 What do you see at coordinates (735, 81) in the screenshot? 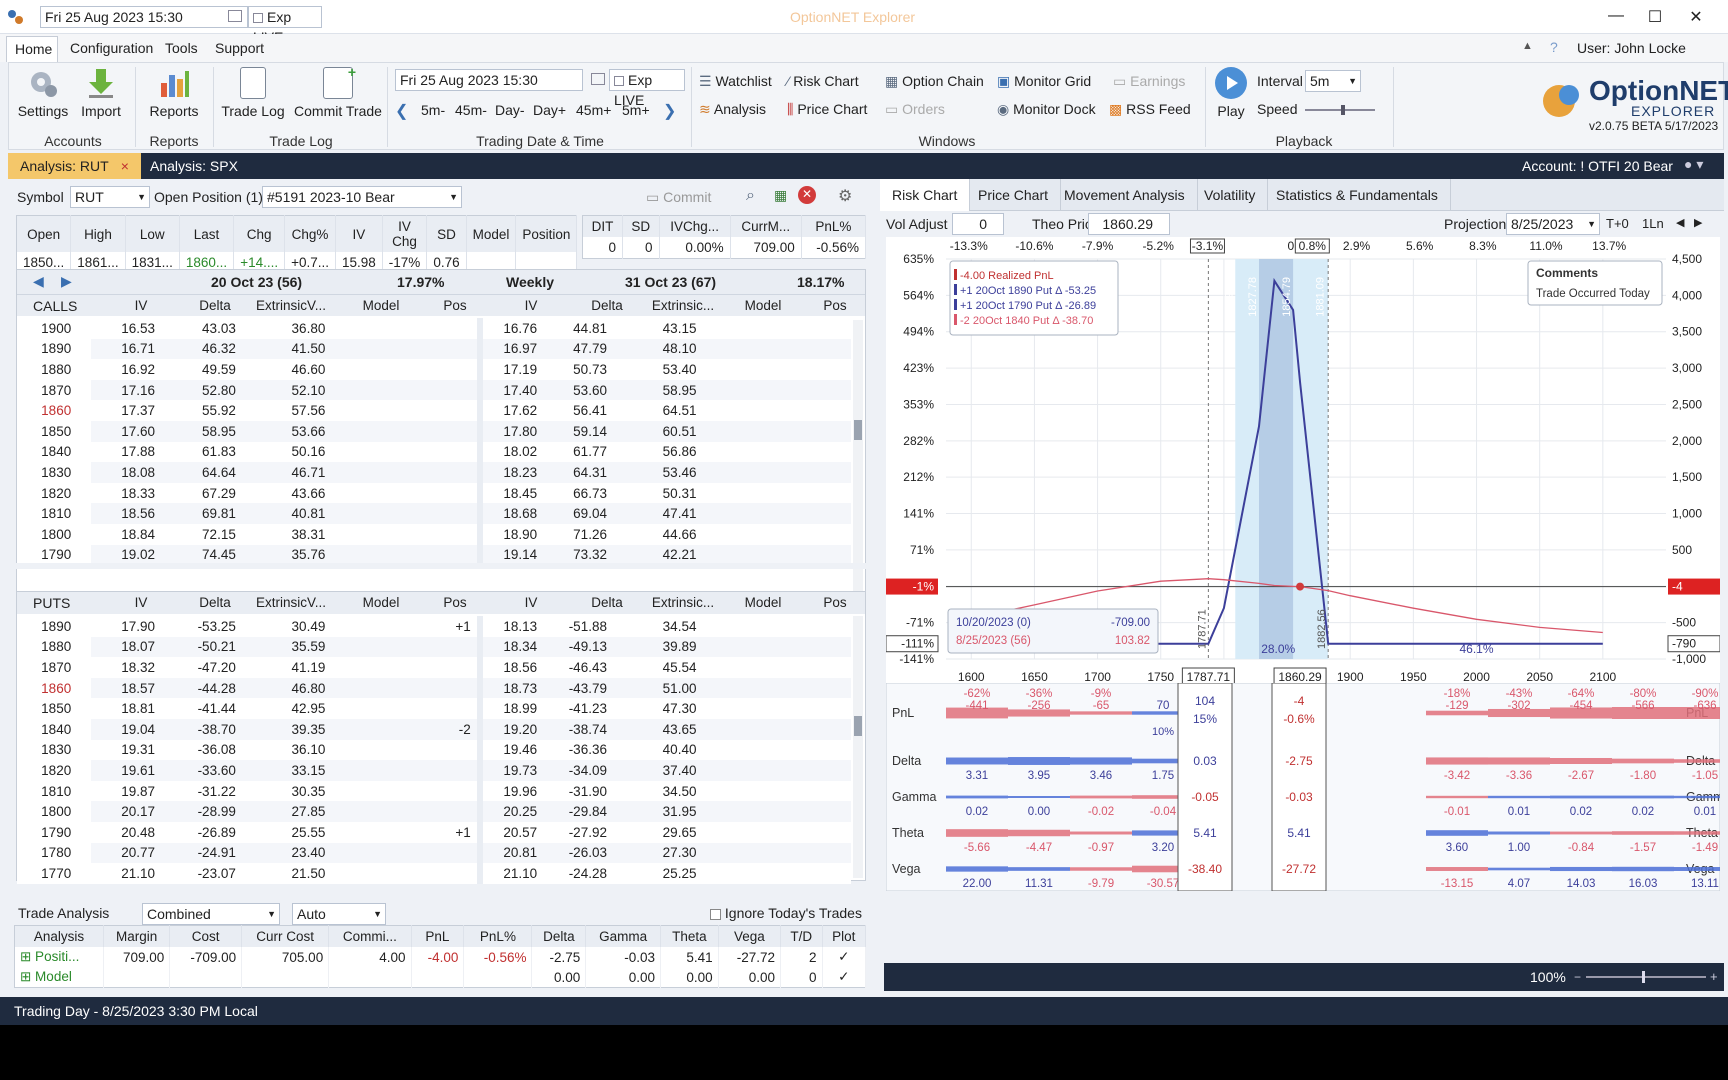
I see `window-watchlist: ☰ Watchlist` at bounding box center [735, 81].